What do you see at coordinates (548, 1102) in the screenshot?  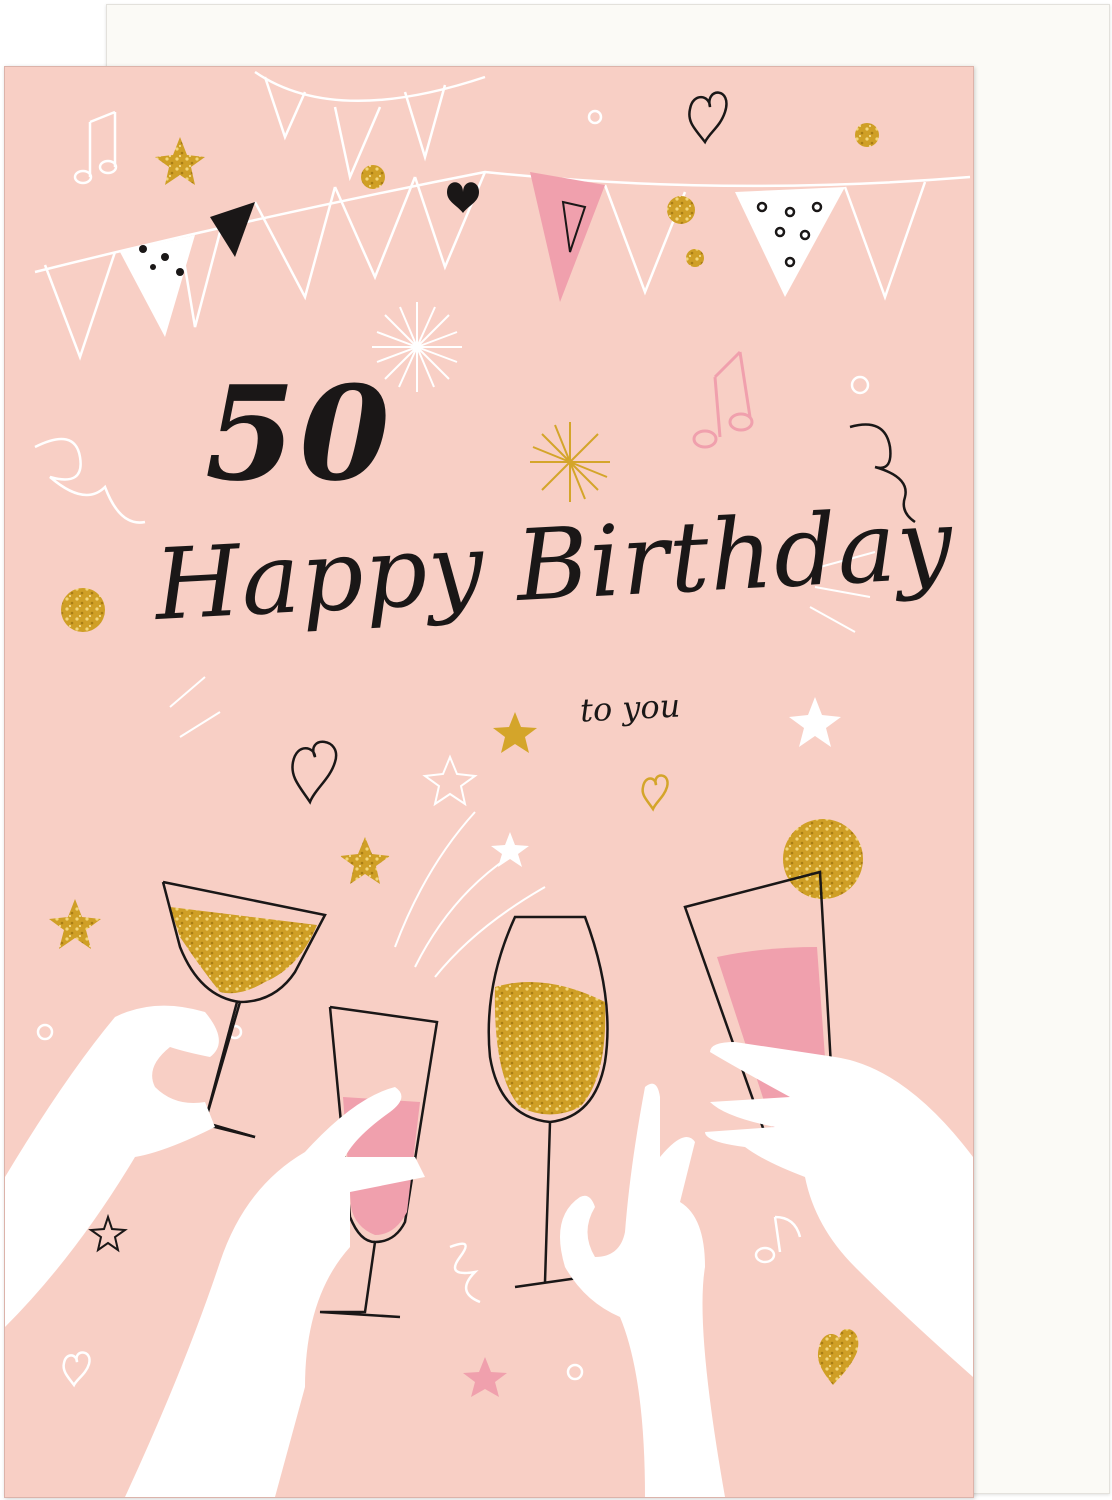 I see `wine-glass` at bounding box center [548, 1102].